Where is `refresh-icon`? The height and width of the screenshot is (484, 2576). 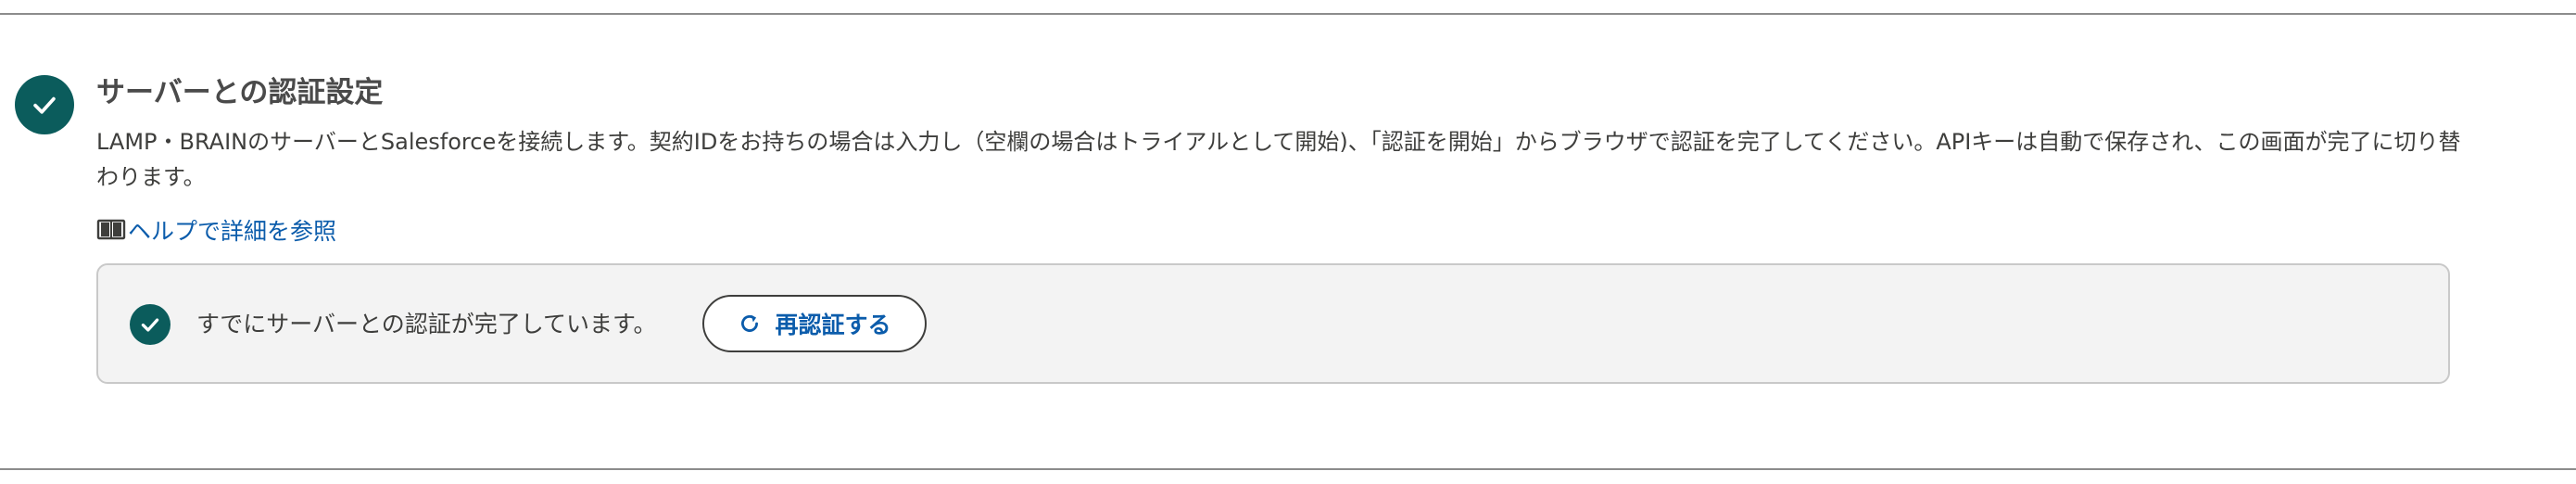
refresh-icon is located at coordinates (750, 324).